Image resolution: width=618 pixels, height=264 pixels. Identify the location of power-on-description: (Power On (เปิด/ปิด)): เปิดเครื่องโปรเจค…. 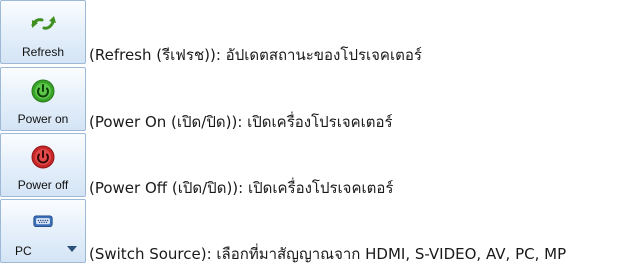
(241, 122).